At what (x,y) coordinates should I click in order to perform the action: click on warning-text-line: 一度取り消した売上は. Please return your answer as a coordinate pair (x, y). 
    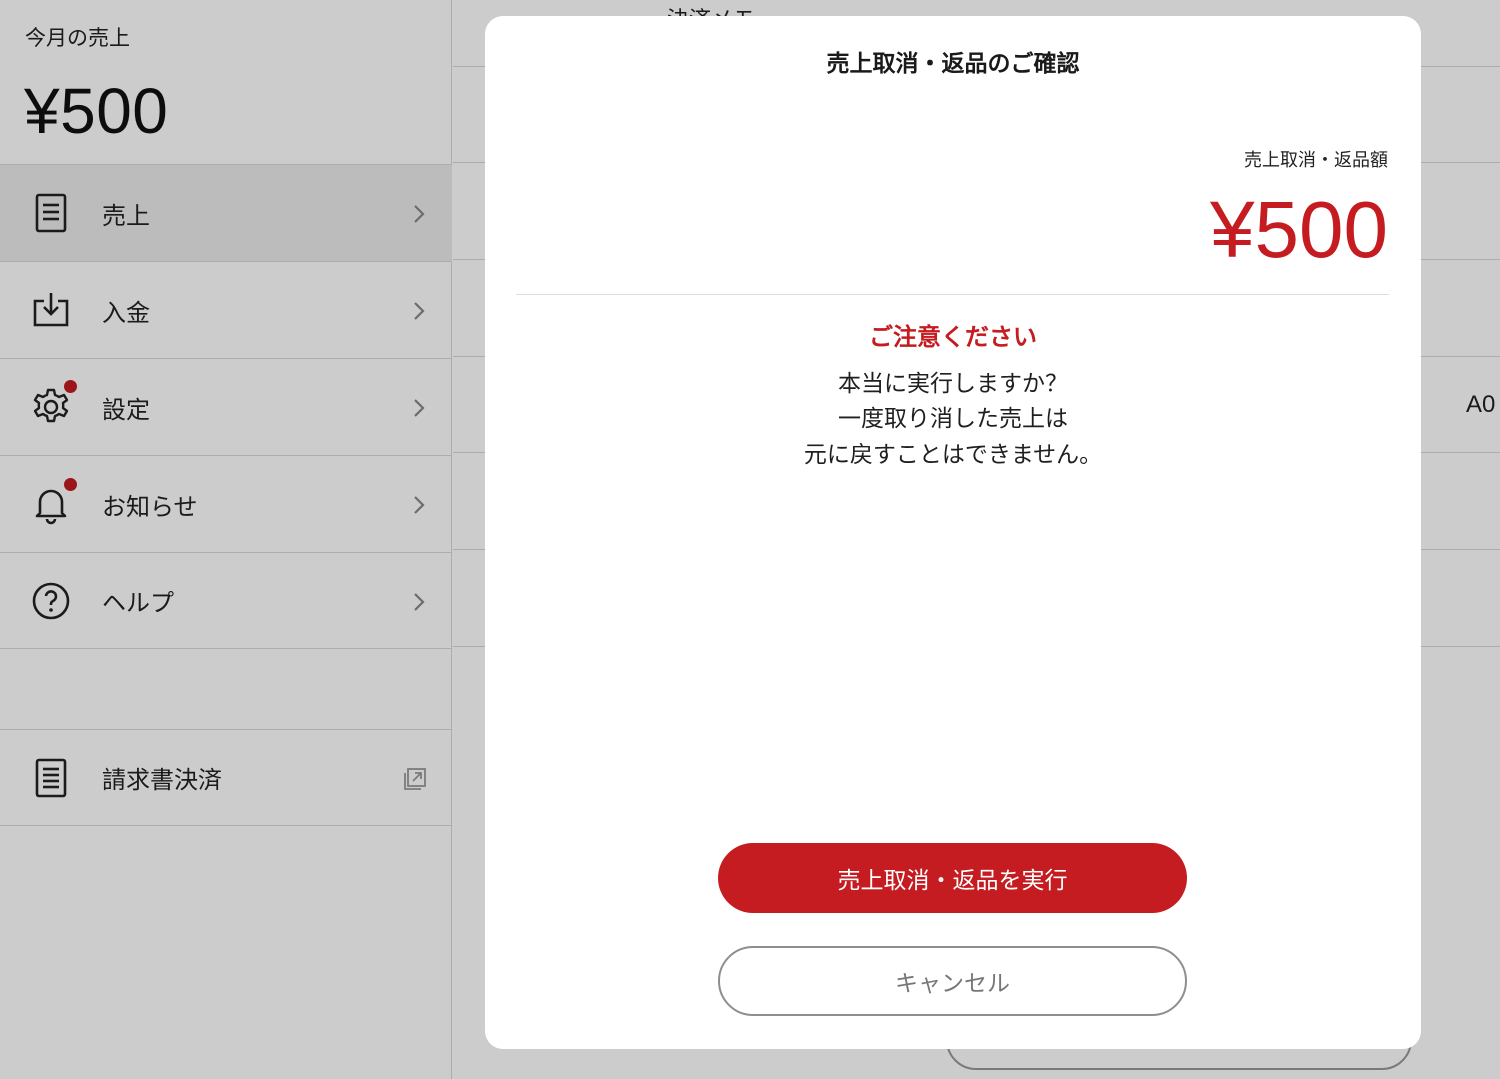
    Looking at the image, I should click on (953, 419).